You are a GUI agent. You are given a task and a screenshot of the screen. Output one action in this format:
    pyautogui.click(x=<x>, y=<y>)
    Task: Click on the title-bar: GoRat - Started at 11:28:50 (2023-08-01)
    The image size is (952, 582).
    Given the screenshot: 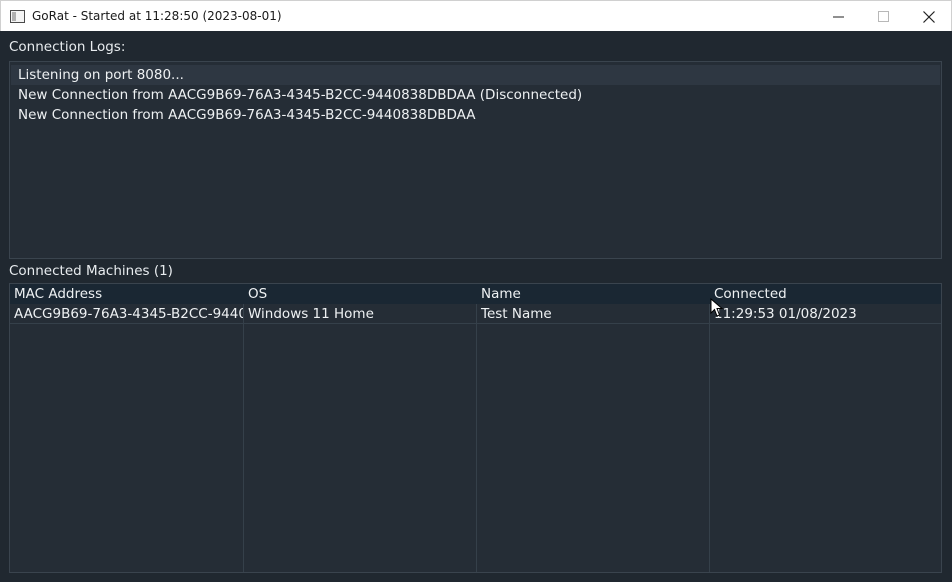 What is the action you would take?
    pyautogui.click(x=476, y=15)
    